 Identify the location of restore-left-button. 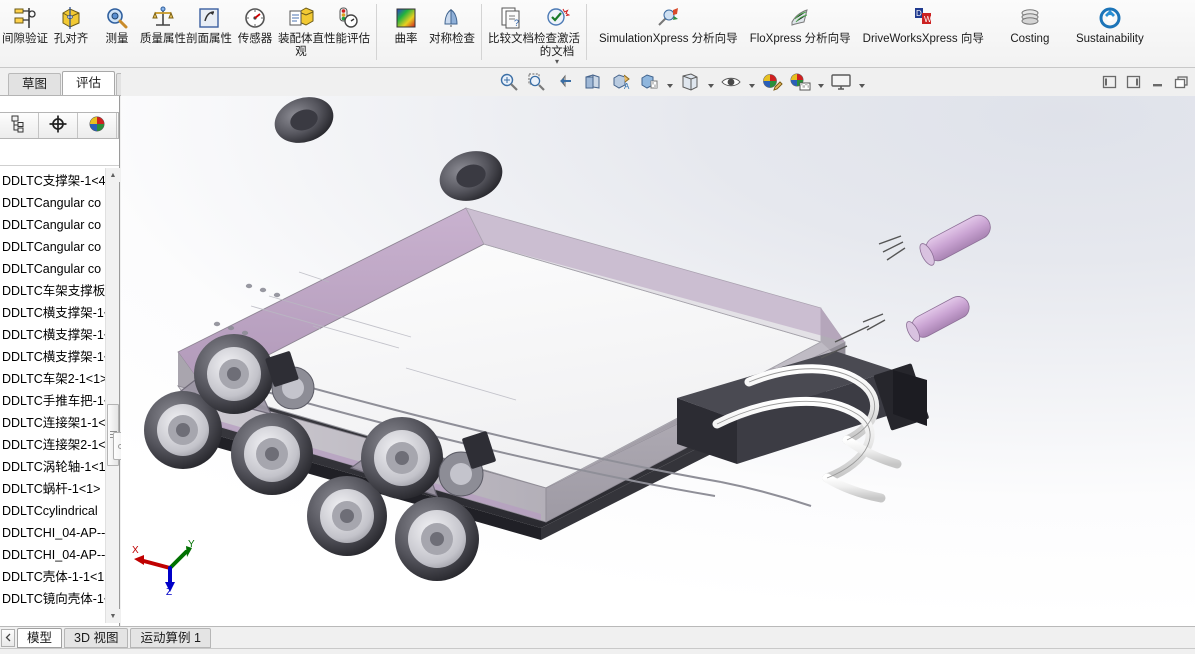
(1109, 83).